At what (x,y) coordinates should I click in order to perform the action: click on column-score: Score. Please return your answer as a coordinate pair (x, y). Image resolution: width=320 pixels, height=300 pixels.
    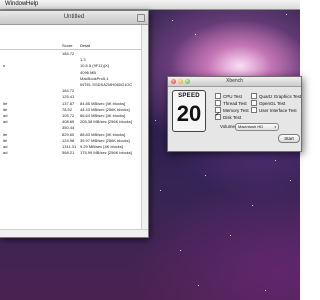
    Looking at the image, I should click on (67, 45).